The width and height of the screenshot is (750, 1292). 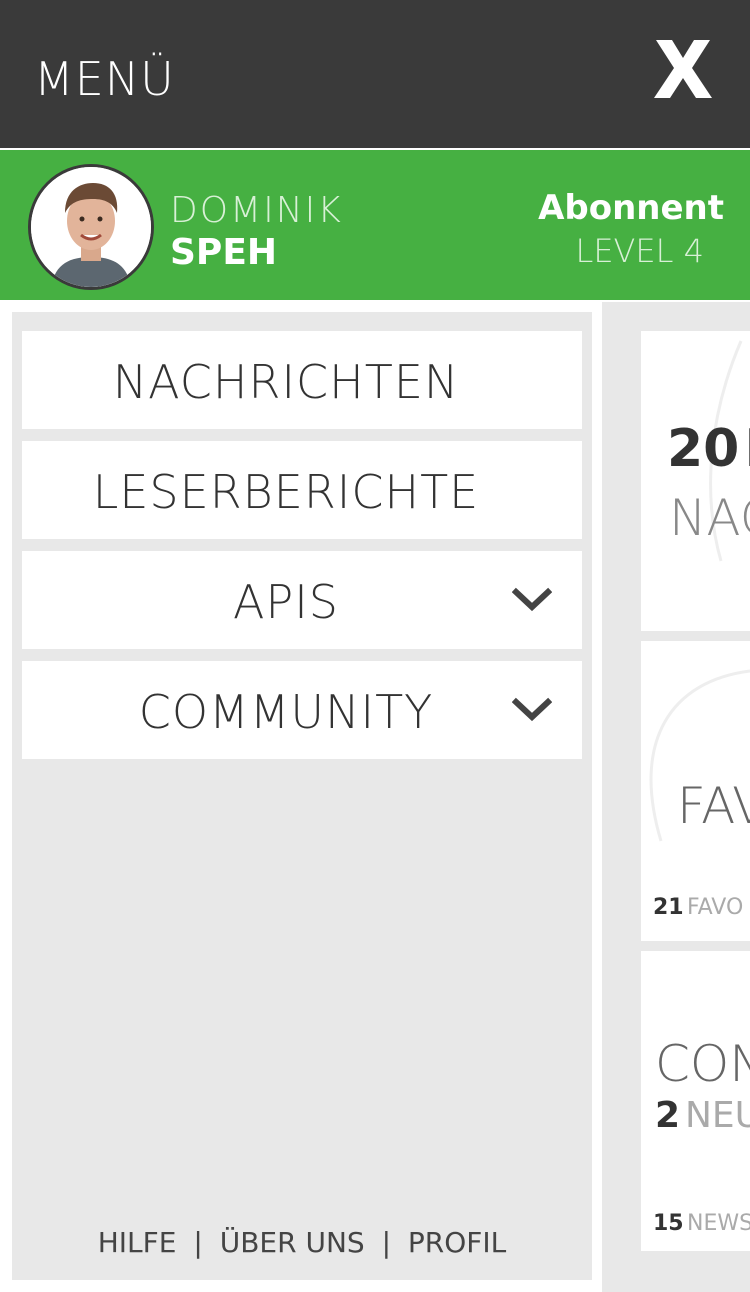 What do you see at coordinates (104, 79) in the screenshot?
I see `menu-title: MENÜ` at bounding box center [104, 79].